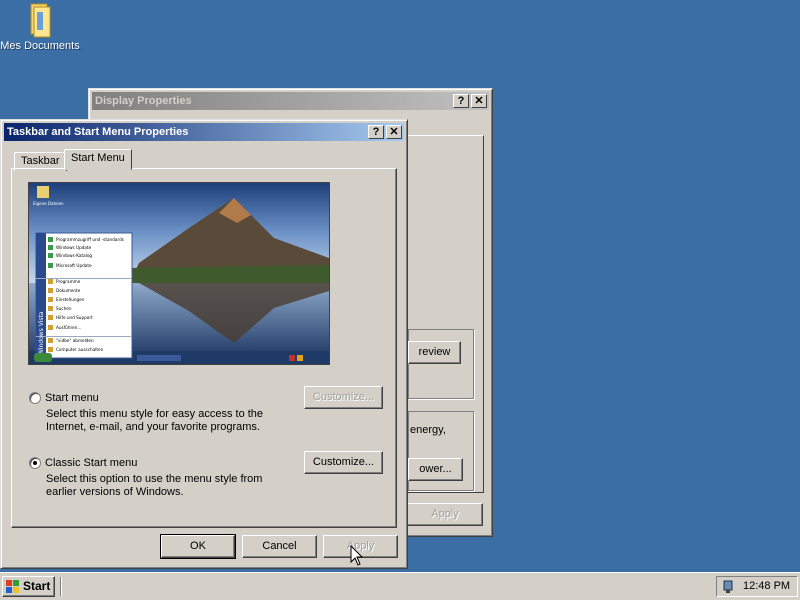 The width and height of the screenshot is (800, 600). Describe the element at coordinates (70, 299) in the screenshot. I see `preview-menu-item: Einstellungen` at that location.